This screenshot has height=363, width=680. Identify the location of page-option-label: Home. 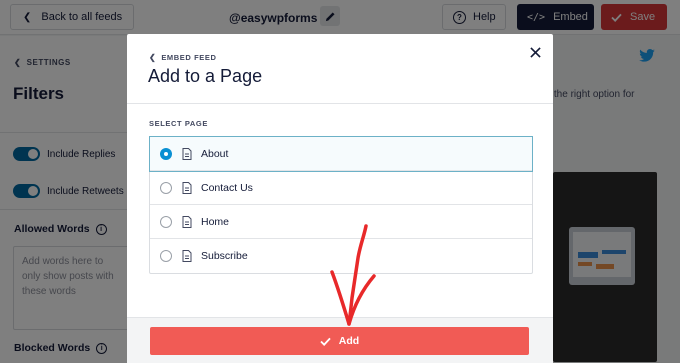
(215, 221).